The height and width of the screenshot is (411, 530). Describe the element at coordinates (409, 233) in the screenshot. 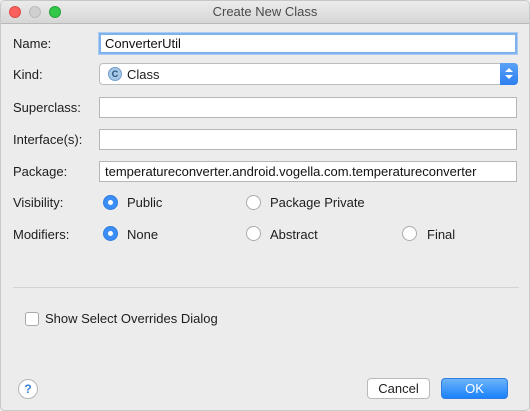

I see `modifier-final-radio` at that location.